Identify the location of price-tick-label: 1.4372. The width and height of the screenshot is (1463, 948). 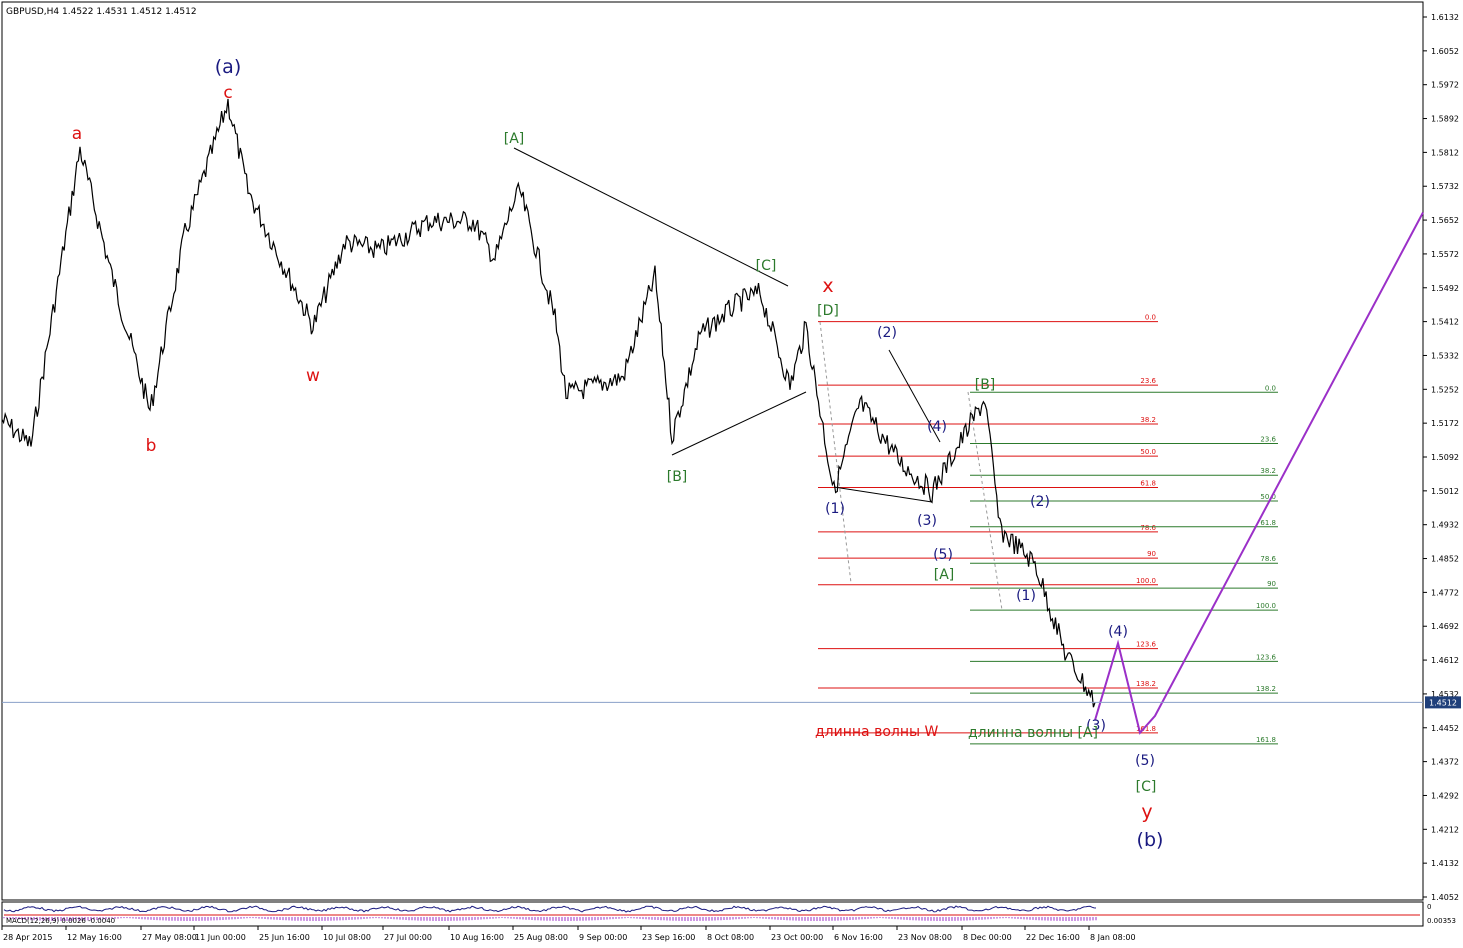
(1445, 762).